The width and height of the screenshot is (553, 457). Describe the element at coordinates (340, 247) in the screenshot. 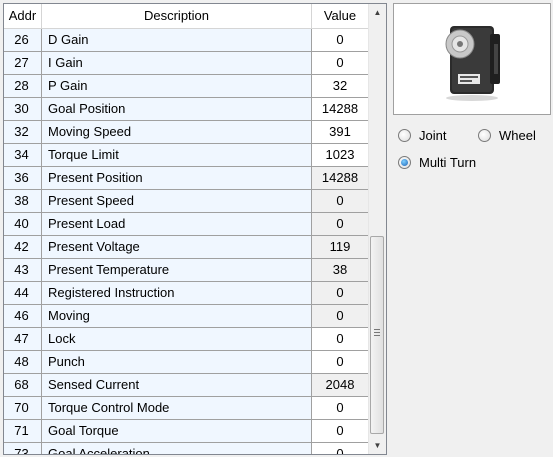

I see `value-cell-readonly: 119` at that location.